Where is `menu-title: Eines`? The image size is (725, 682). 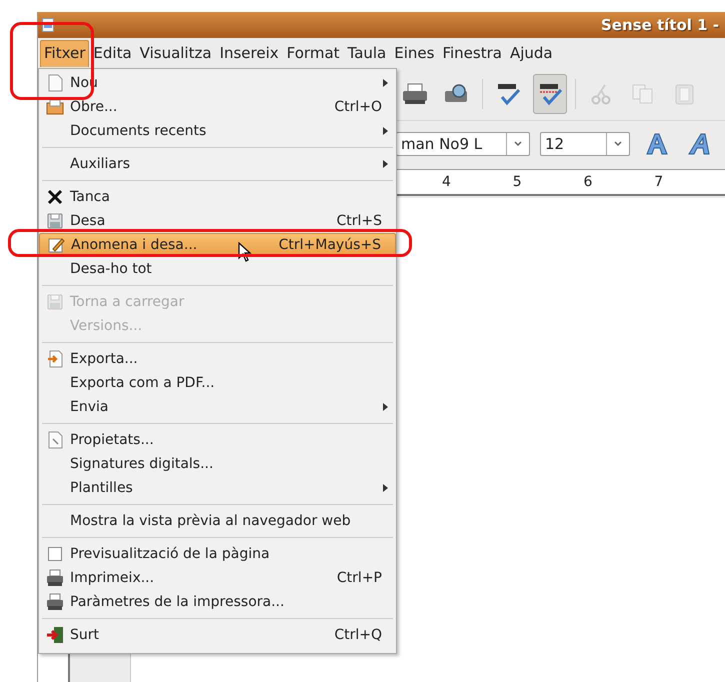 menu-title: Eines is located at coordinates (414, 53).